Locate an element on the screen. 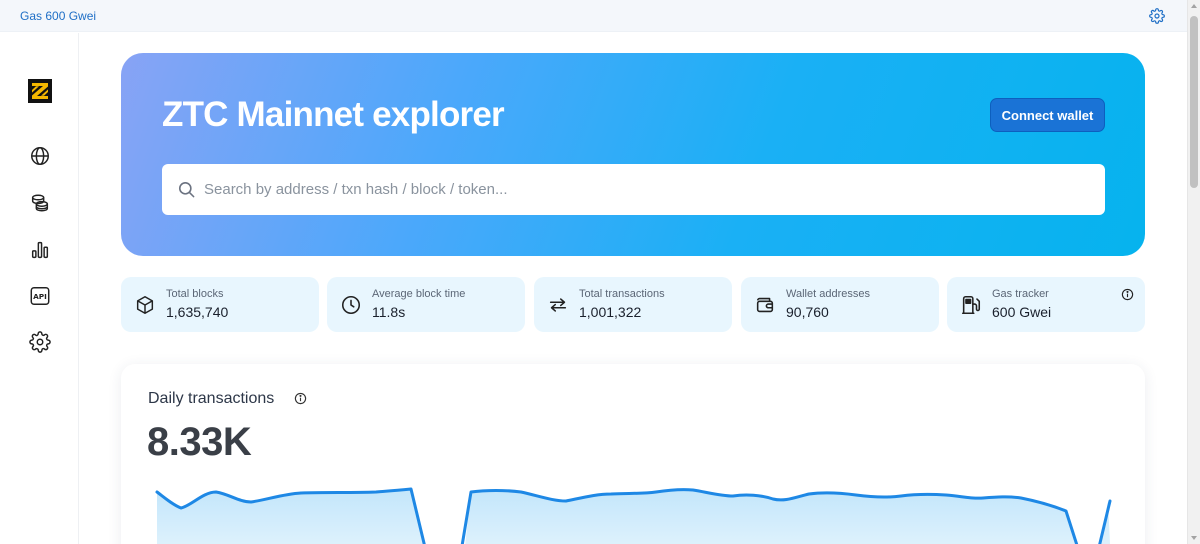 The height and width of the screenshot is (544, 1200). stat-label: Total blocks is located at coordinates (195, 294).